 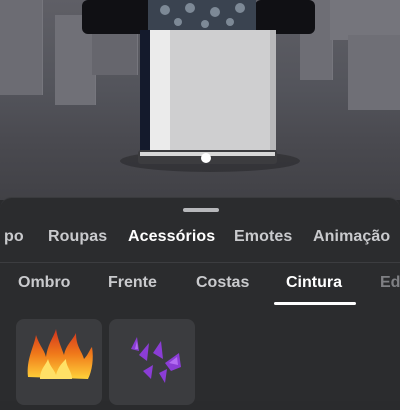 I want to click on subtab-cintura: Cintura, so click(x=314, y=283).